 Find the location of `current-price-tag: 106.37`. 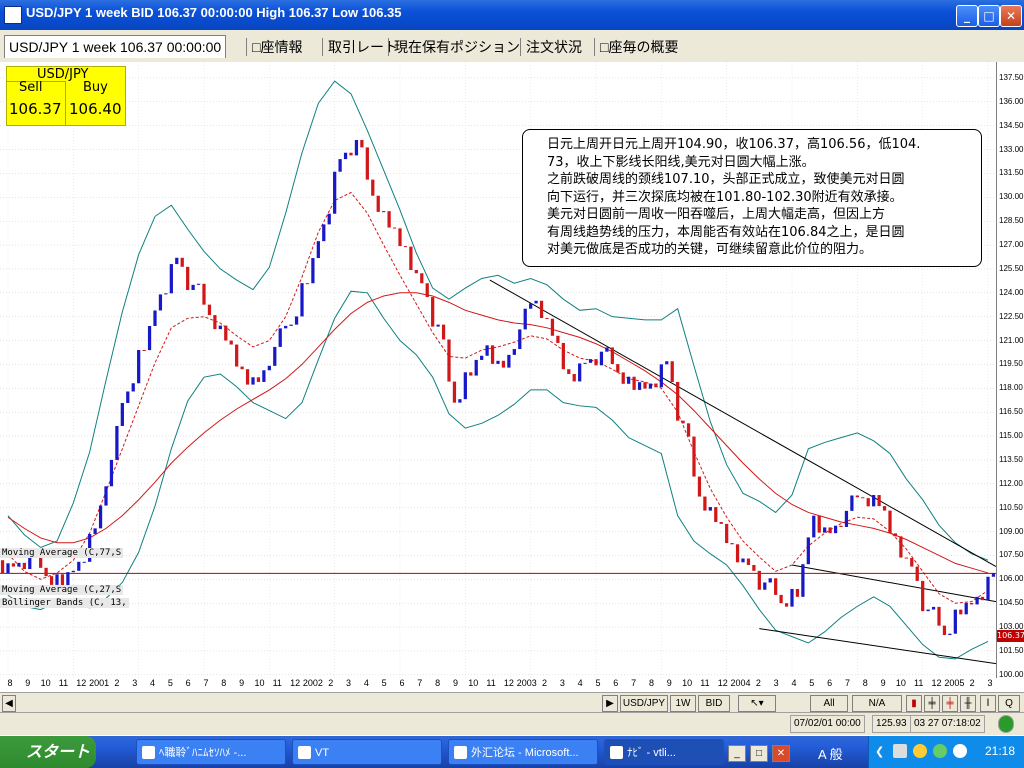

current-price-tag: 106.37 is located at coordinates (1010, 636).